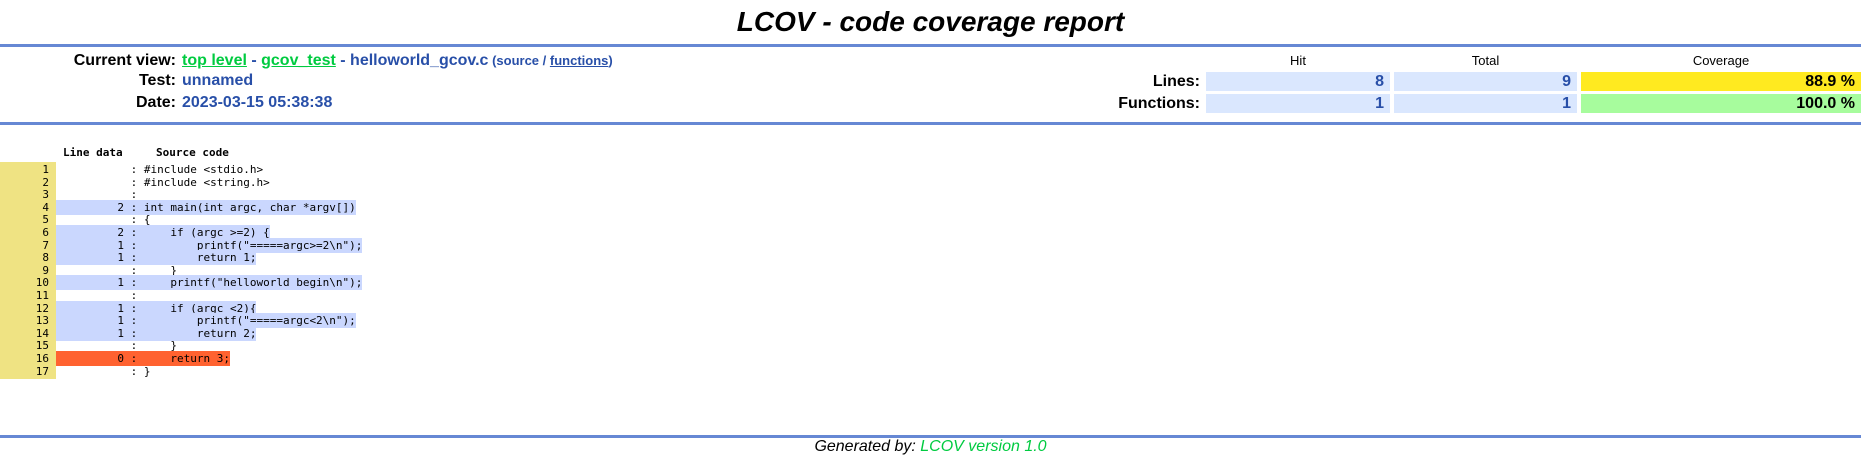 The image size is (1861, 456). I want to click on functions-total: 1, so click(1485, 103).